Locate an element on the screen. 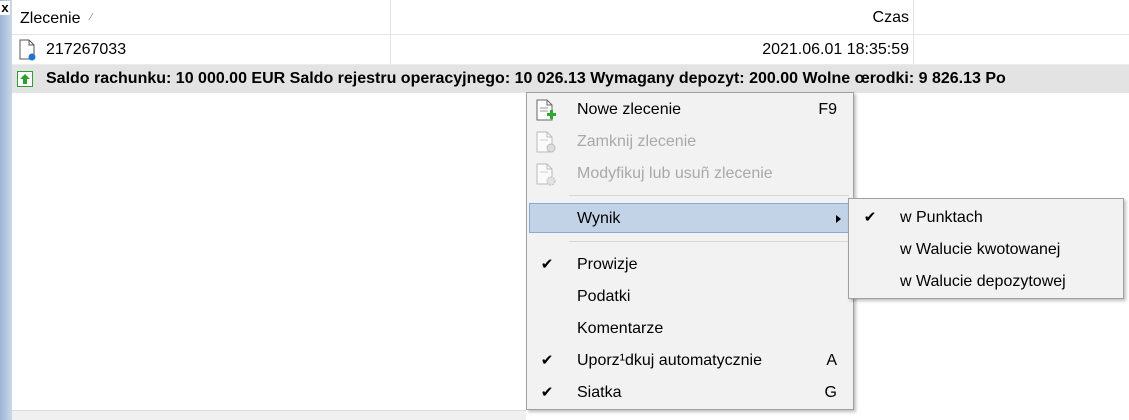 The height and width of the screenshot is (420, 1129). menu-item-label: Nowe zlecenie is located at coordinates (629, 109).